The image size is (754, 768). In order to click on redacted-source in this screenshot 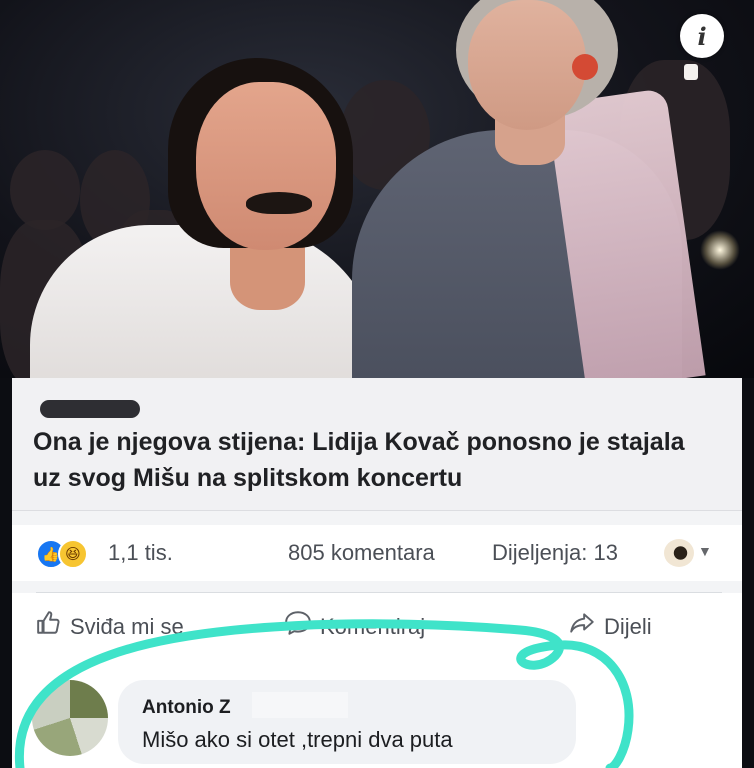, I will do `click(90, 409)`.